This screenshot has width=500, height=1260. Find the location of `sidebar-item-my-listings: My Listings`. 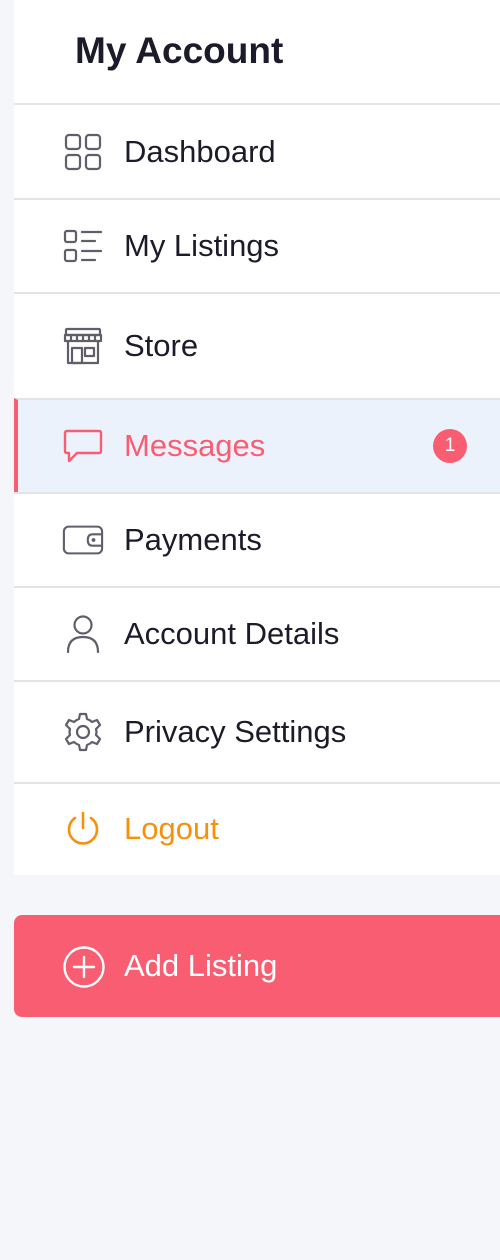

sidebar-item-my-listings: My Listings is located at coordinates (257, 245).